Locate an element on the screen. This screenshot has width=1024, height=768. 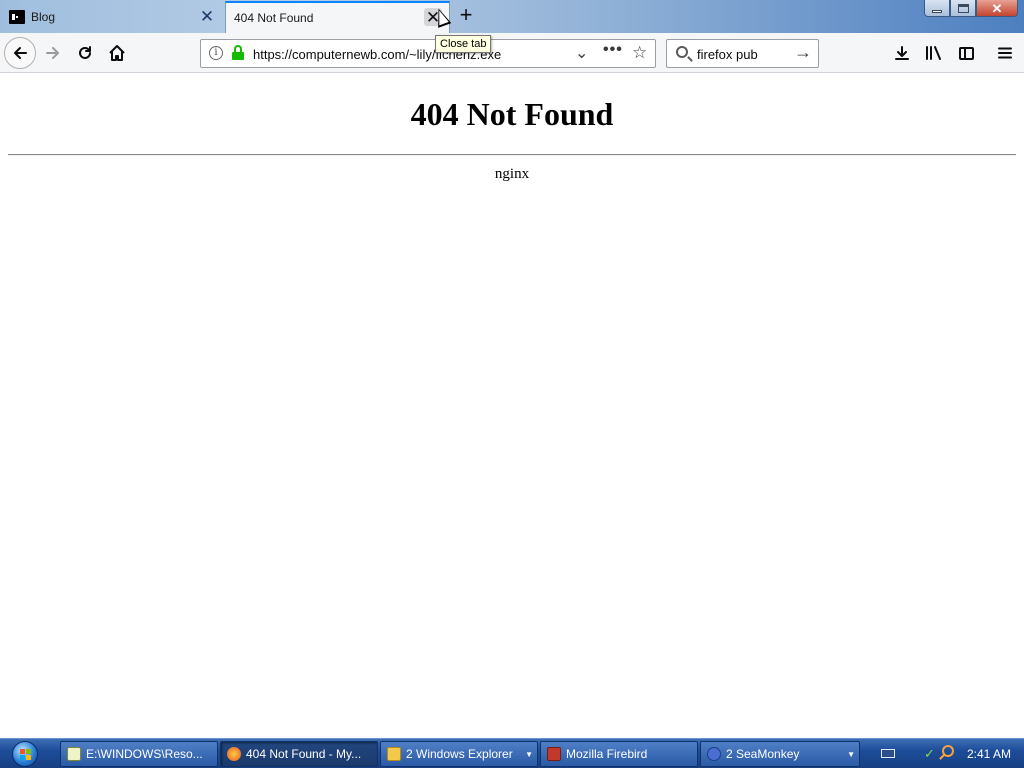
site-info-icon: i is located at coordinates (216, 53).